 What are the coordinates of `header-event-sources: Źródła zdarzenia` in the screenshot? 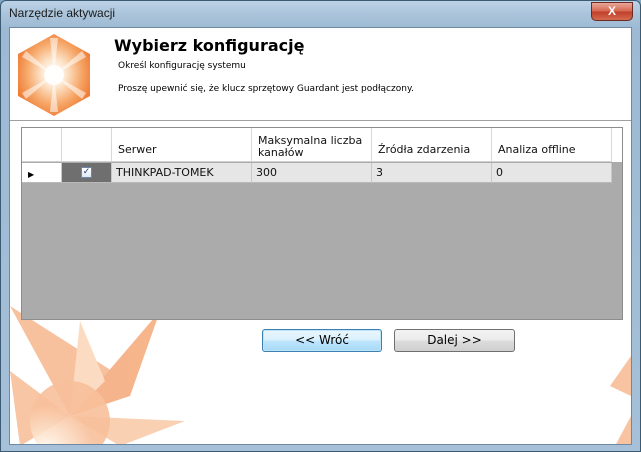 It's located at (432, 145).